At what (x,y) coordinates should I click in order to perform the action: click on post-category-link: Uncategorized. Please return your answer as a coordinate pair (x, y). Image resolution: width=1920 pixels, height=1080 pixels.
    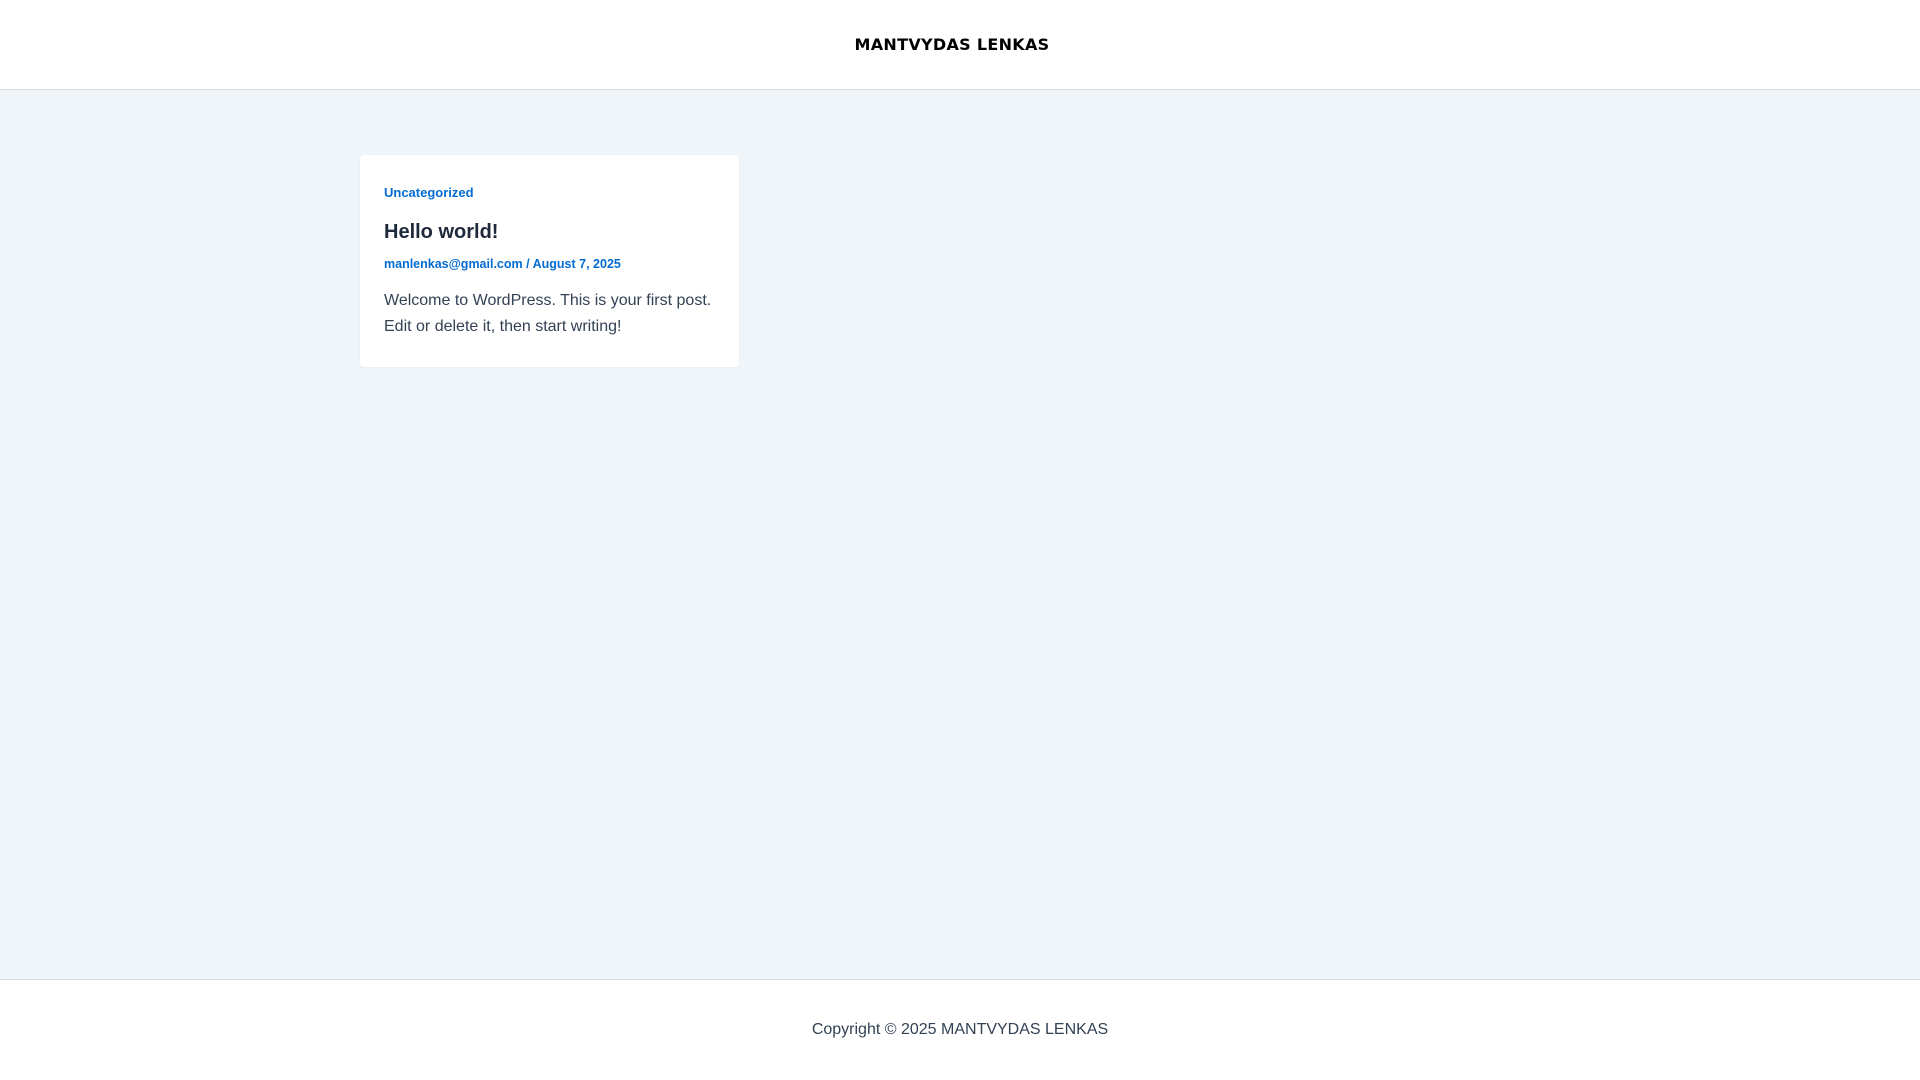
    Looking at the image, I should click on (549, 193).